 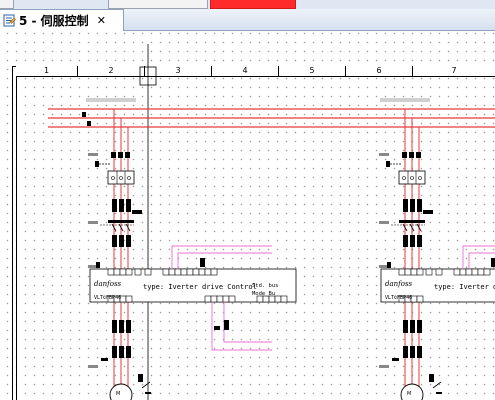 What do you see at coordinates (247, 20) in the screenshot?
I see `document-tab-bar: 5 - 伺服控制 ✕` at bounding box center [247, 20].